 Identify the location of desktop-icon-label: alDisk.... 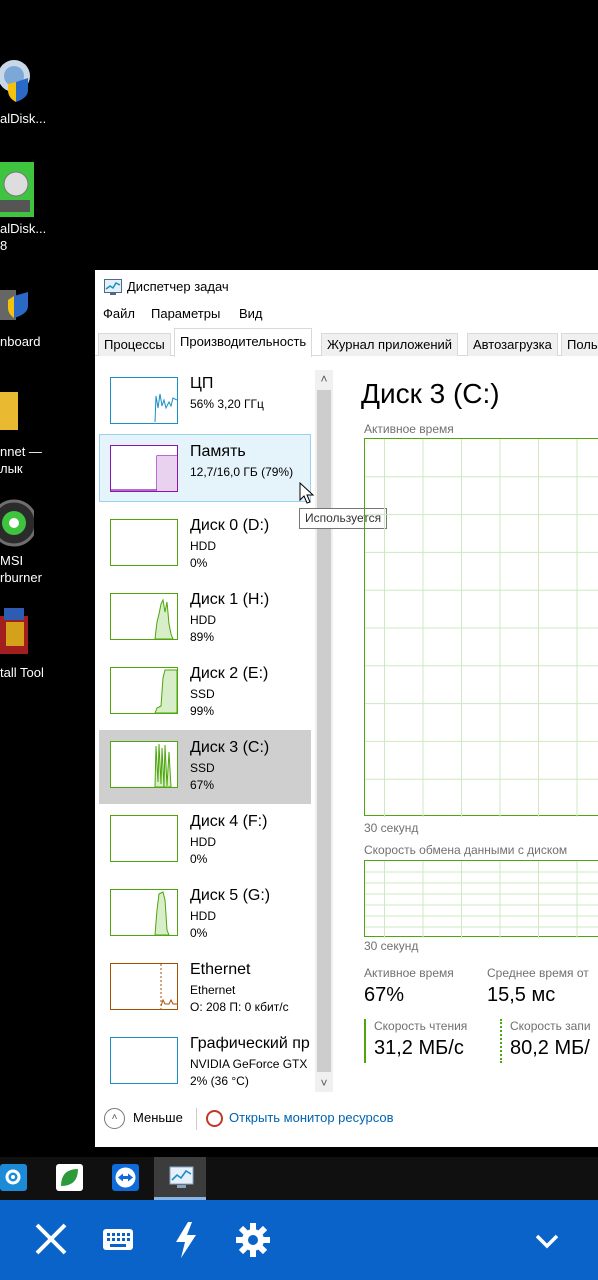
(23, 118).